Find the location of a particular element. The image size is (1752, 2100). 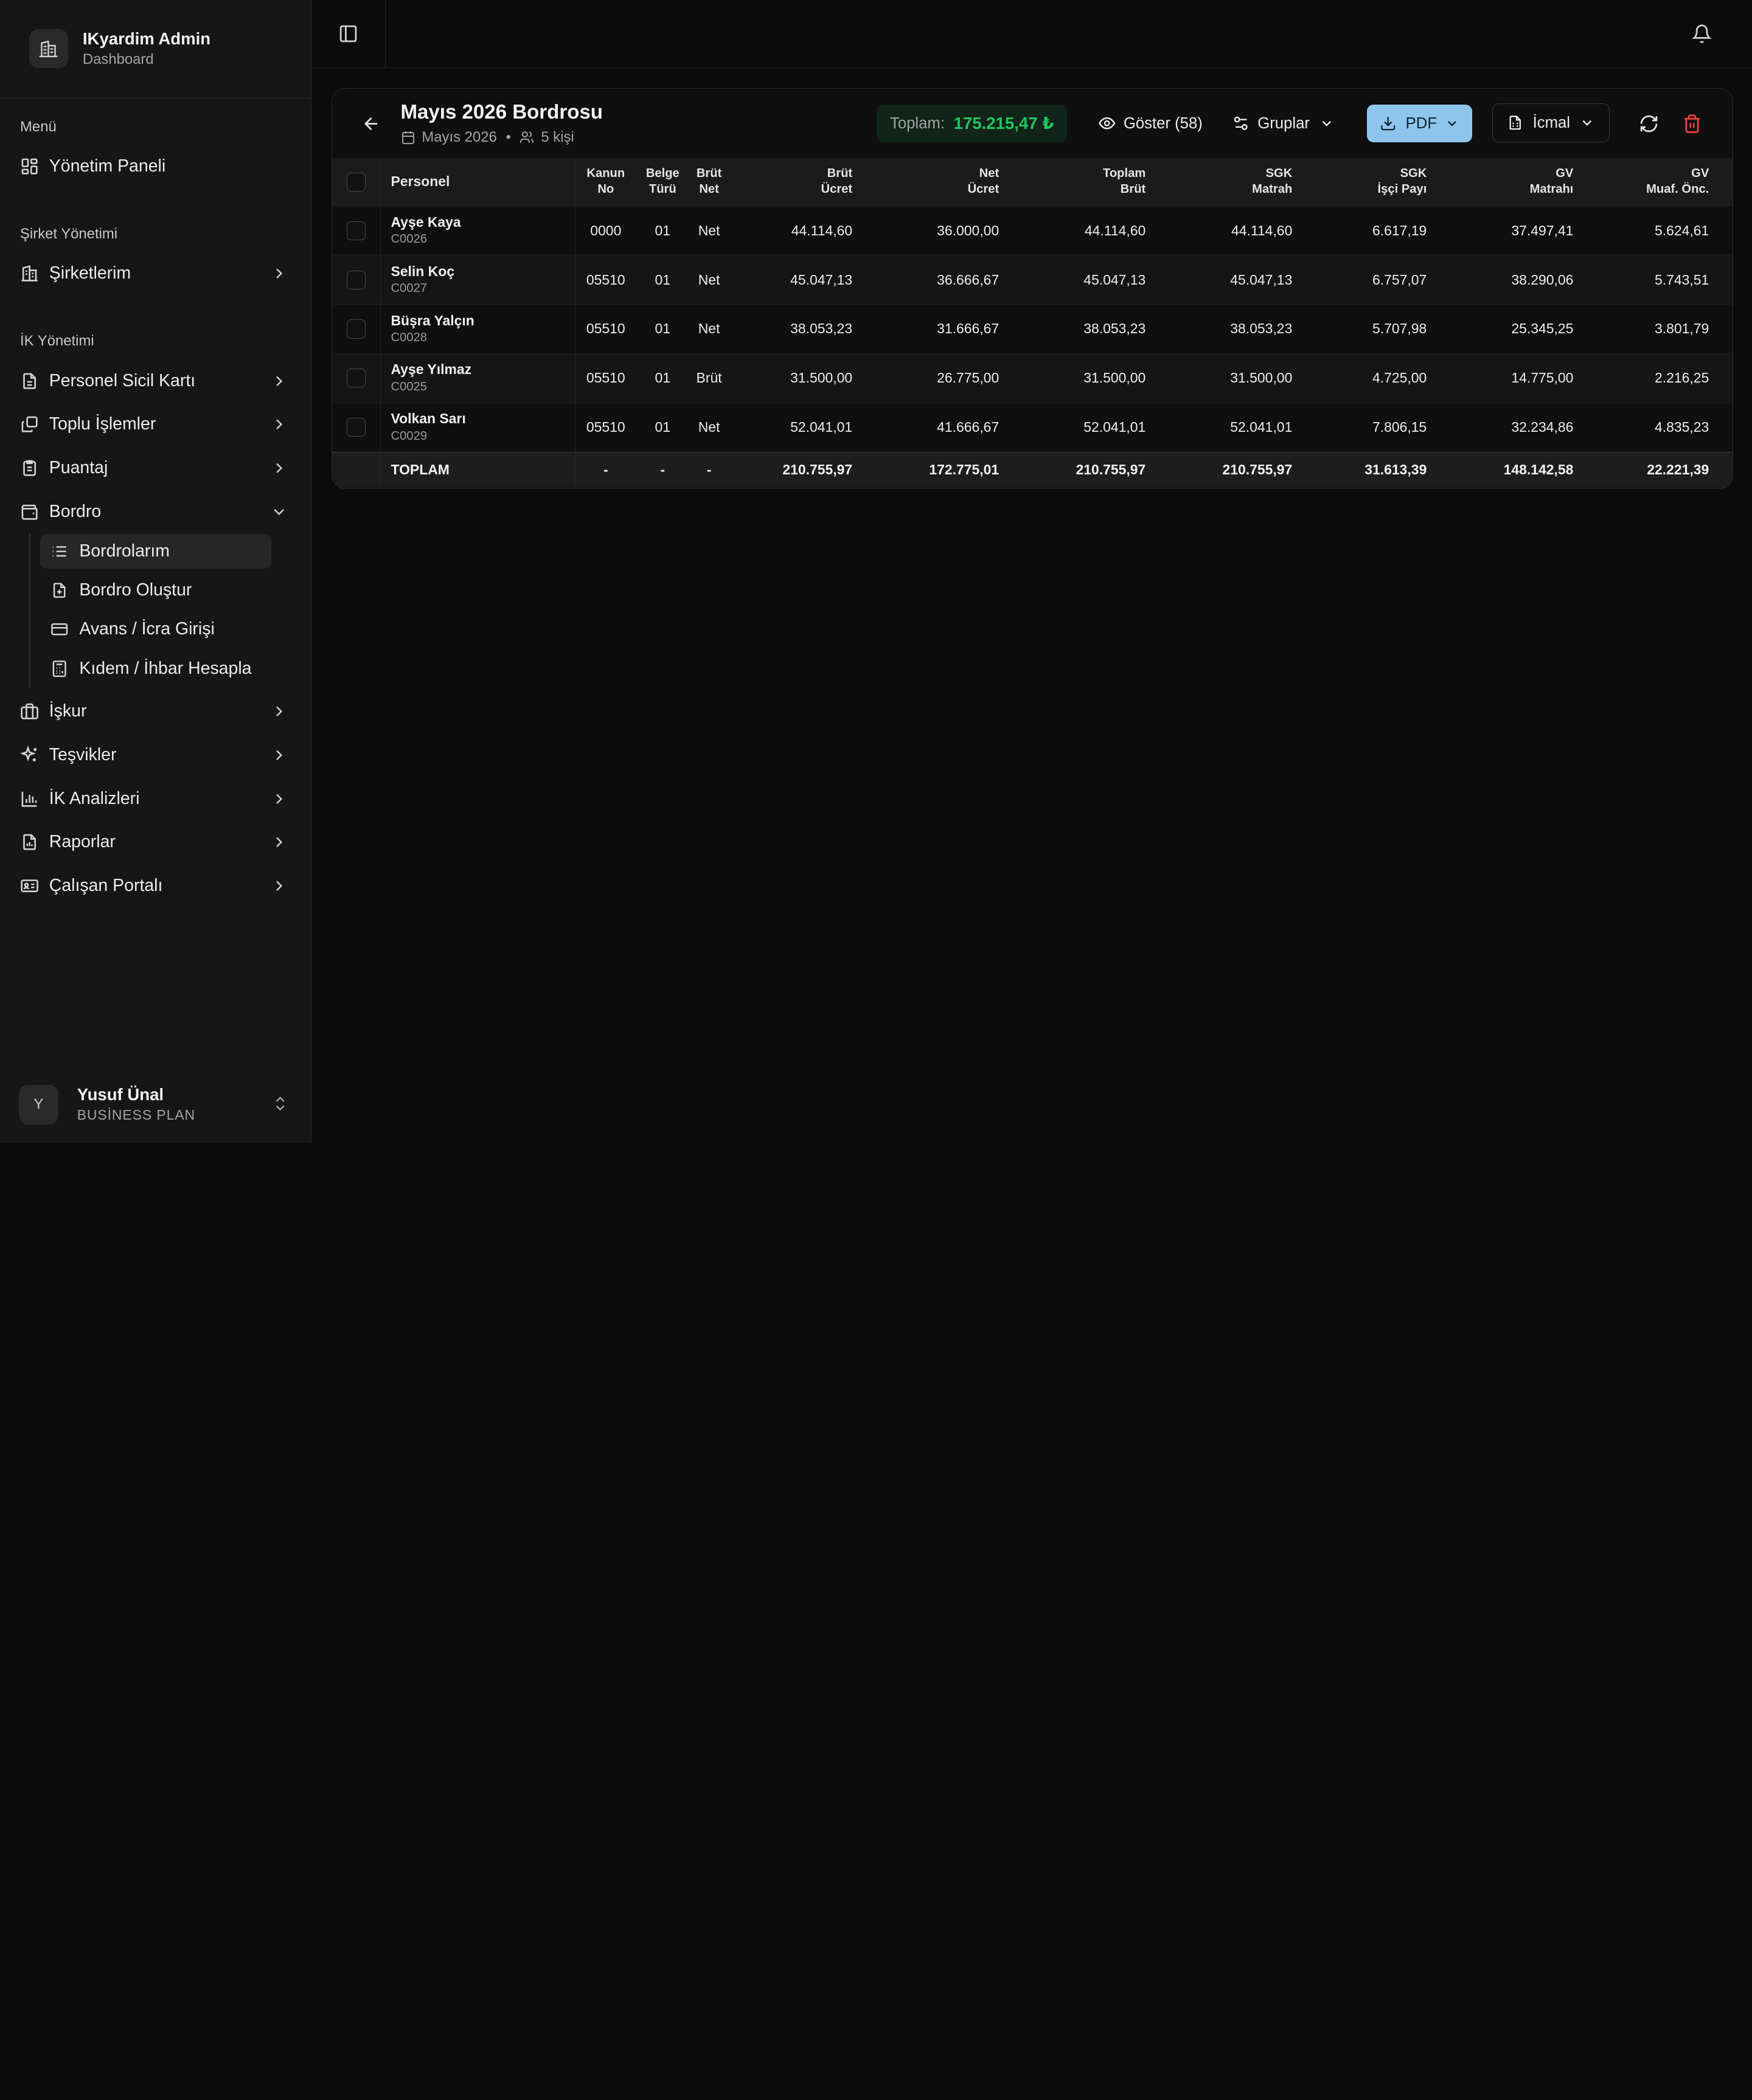

sparkles-icon is located at coordinates (29, 754).